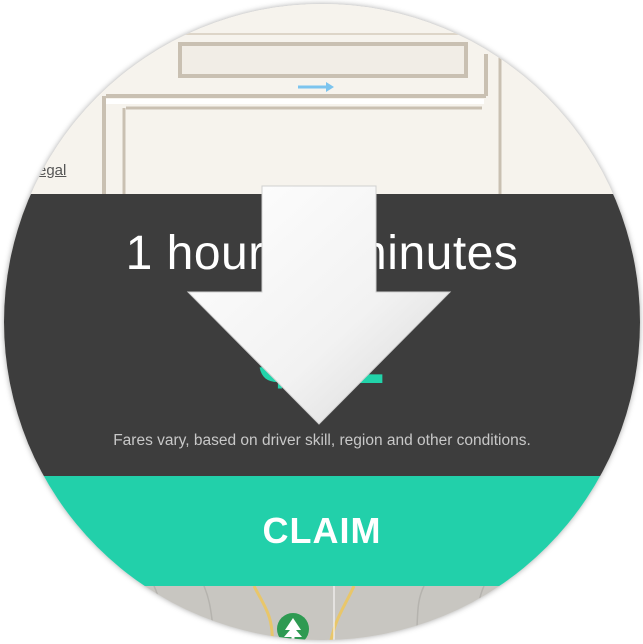 This screenshot has width=643, height=644. I want to click on tree-icon, so click(293, 626).